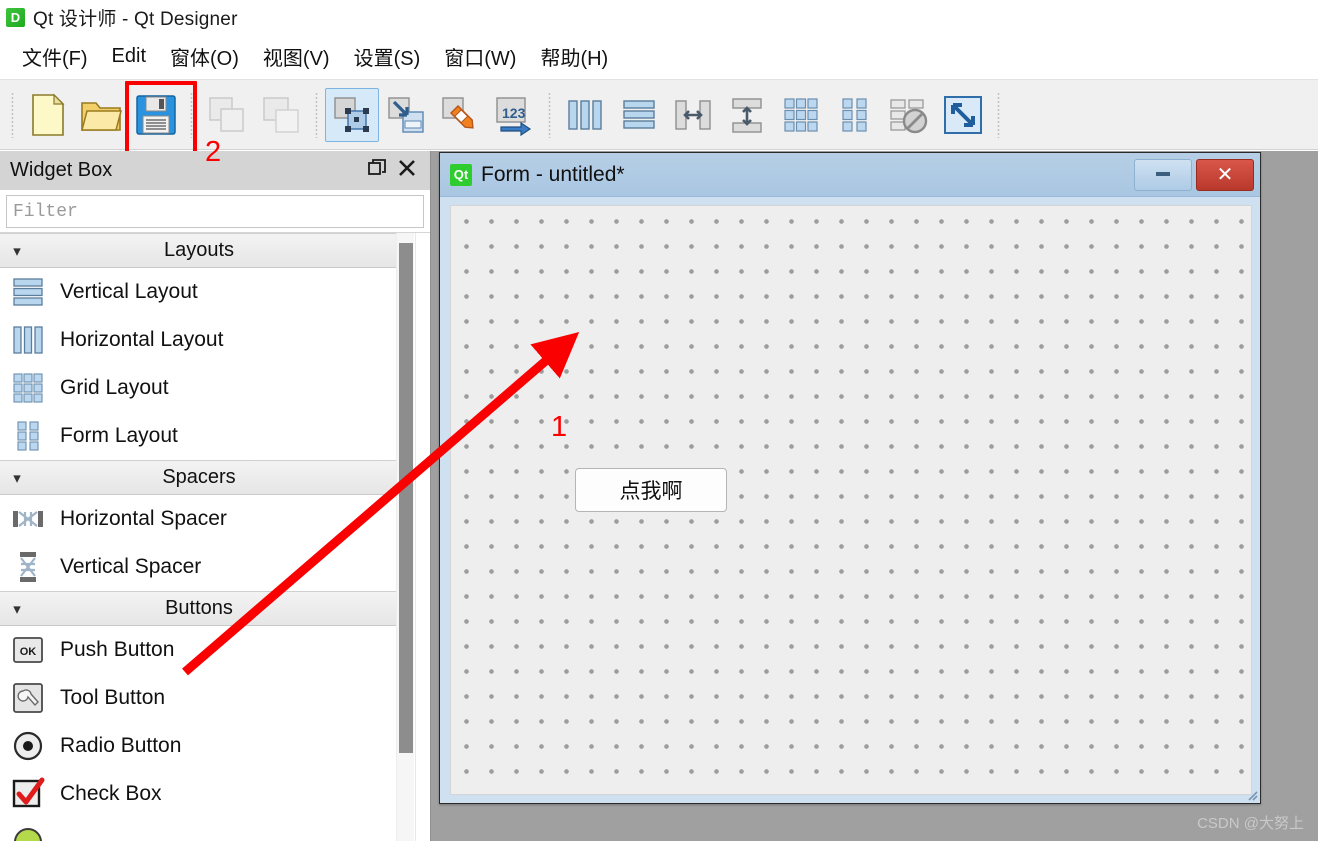 This screenshot has width=1318, height=841. I want to click on menu-edit: Edit, so click(129, 56).